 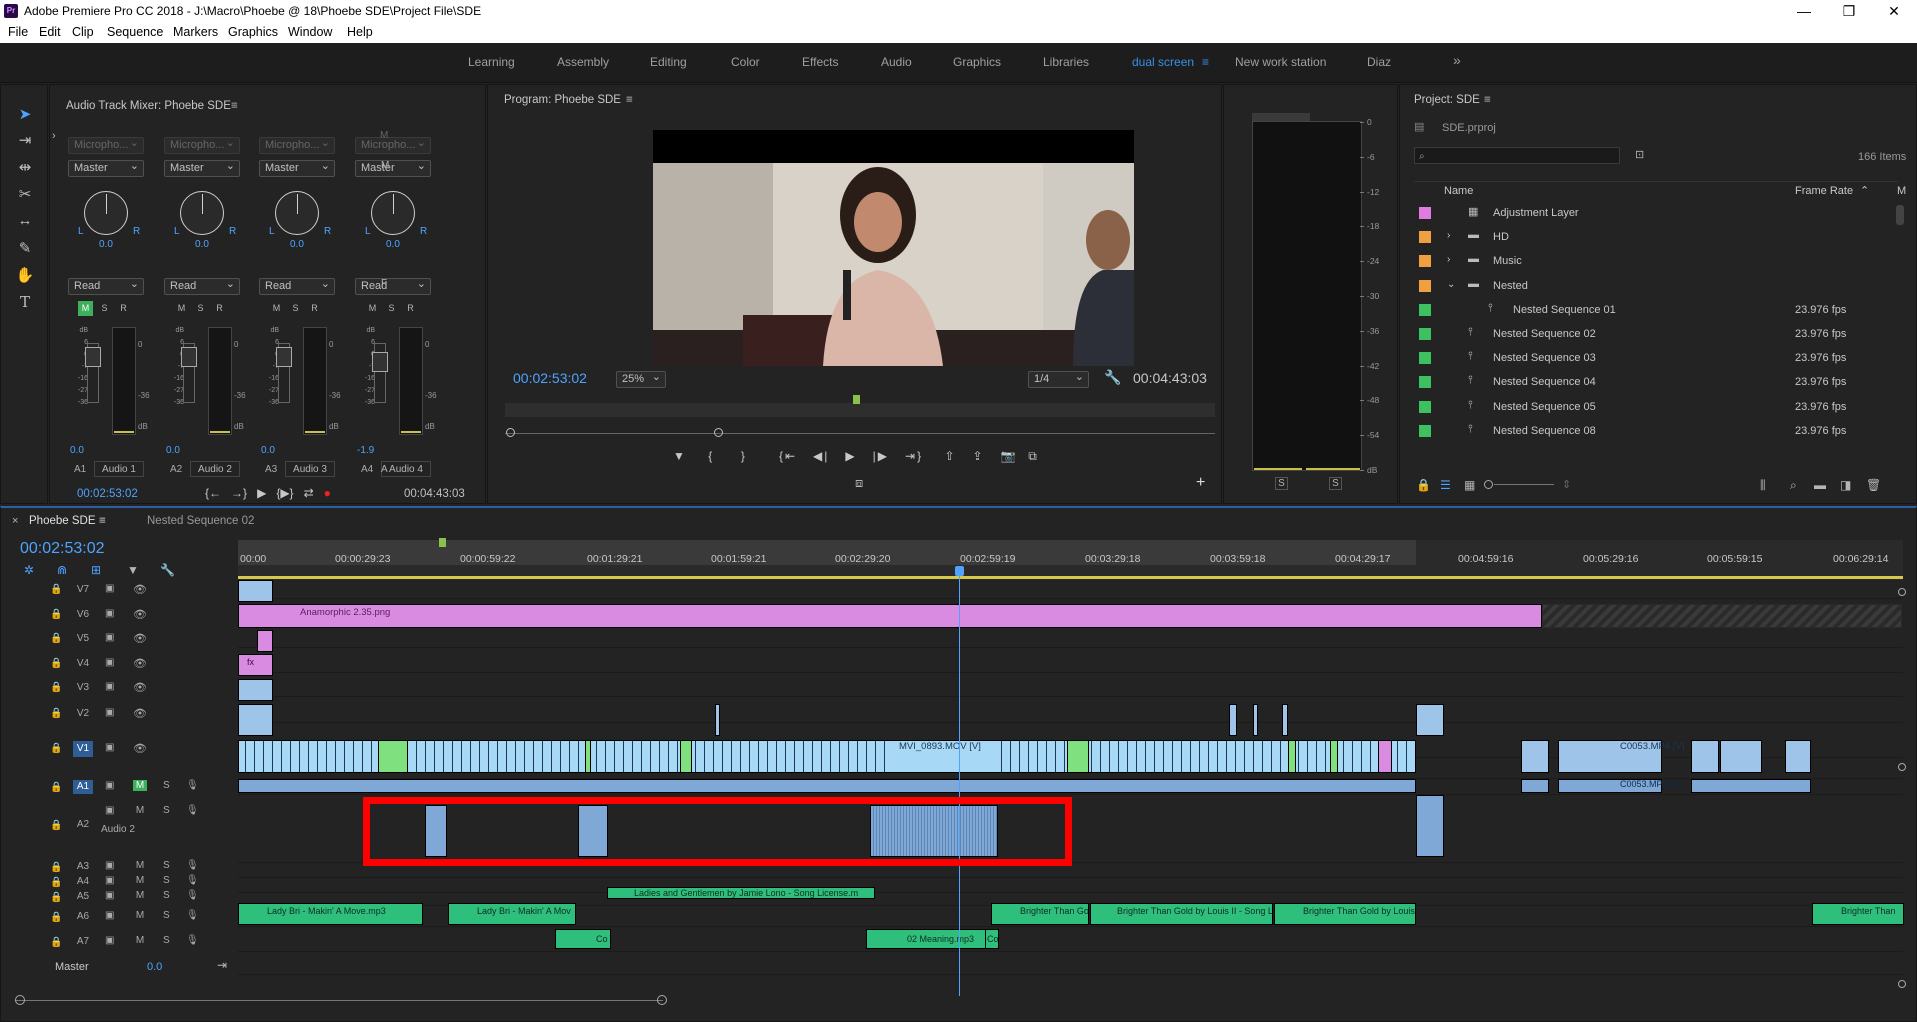 What do you see at coordinates (25, 277) in the screenshot?
I see `hand-tool-icon: ✋` at bounding box center [25, 277].